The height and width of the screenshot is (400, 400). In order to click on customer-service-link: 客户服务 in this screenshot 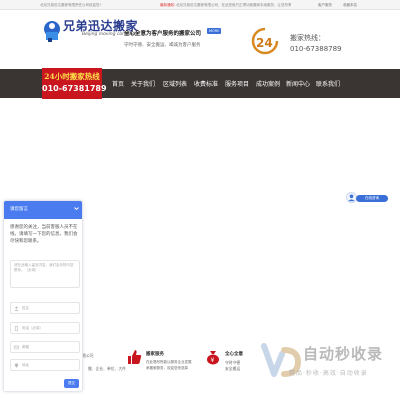, I will do `click(325, 5)`.